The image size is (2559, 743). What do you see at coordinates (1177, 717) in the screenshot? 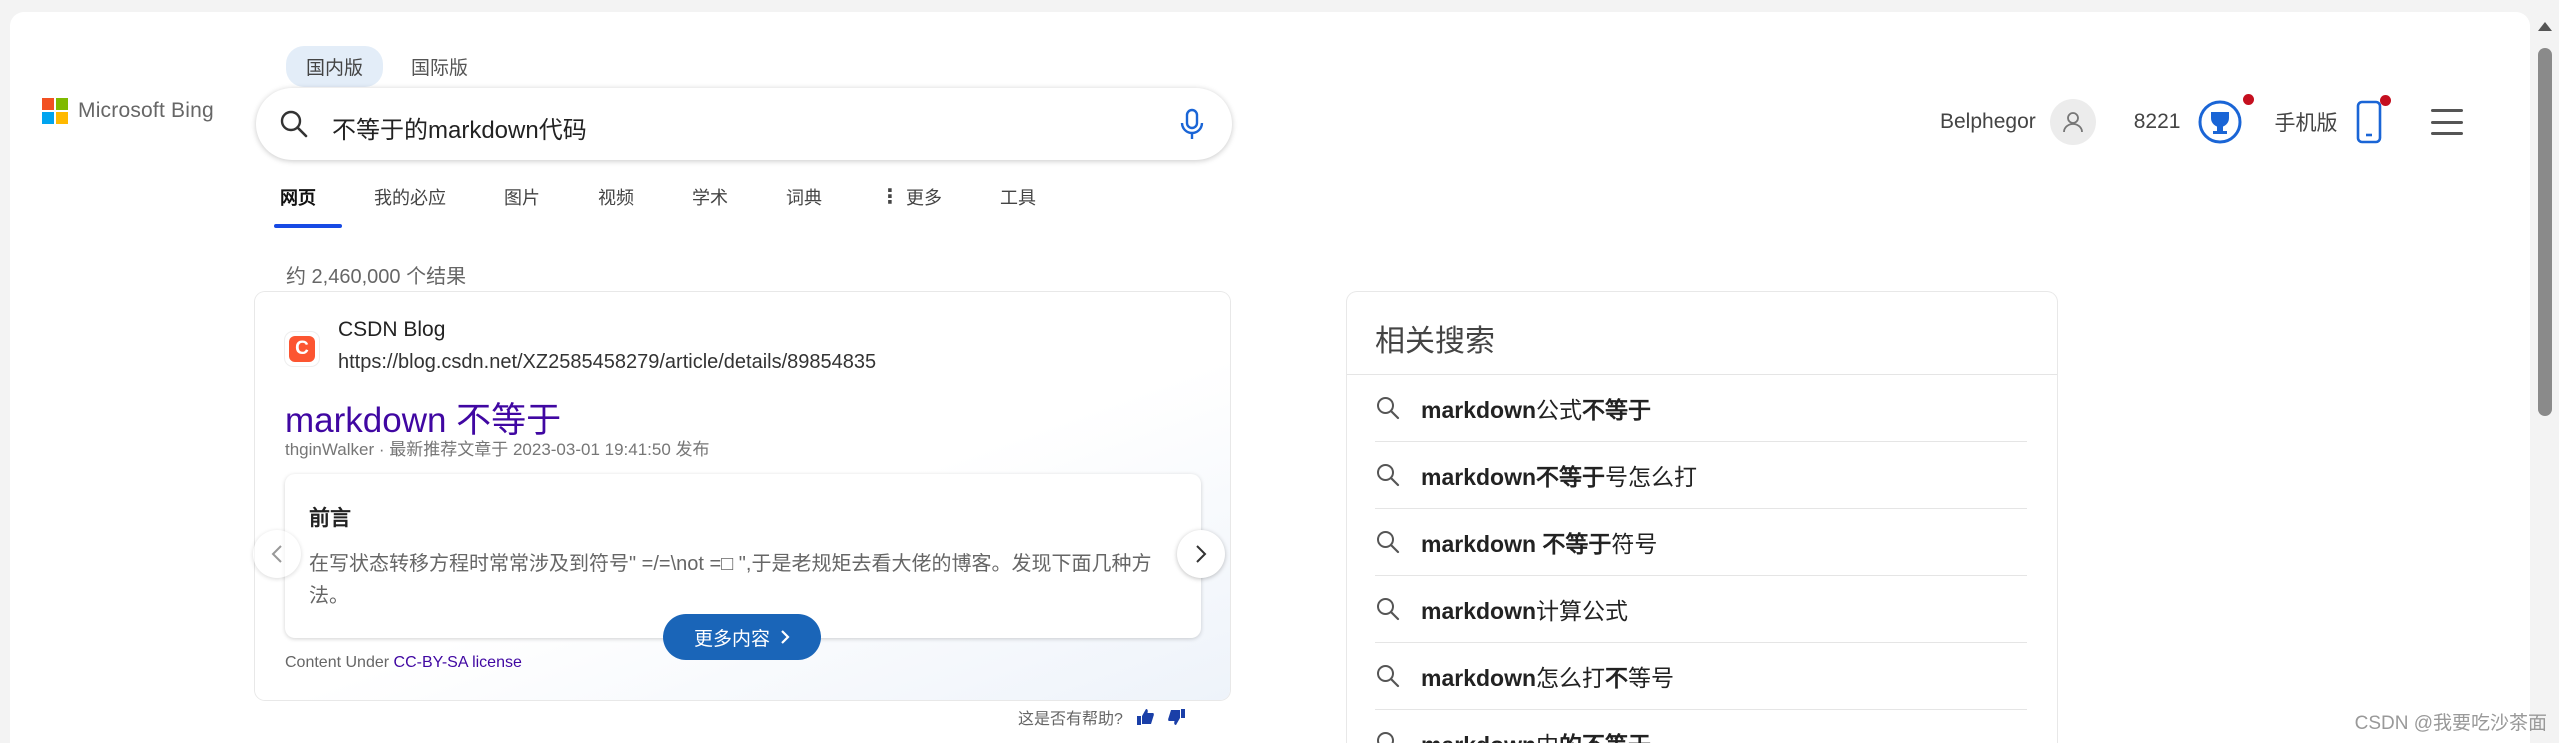
I see `thumbs-down-icon` at bounding box center [1177, 717].